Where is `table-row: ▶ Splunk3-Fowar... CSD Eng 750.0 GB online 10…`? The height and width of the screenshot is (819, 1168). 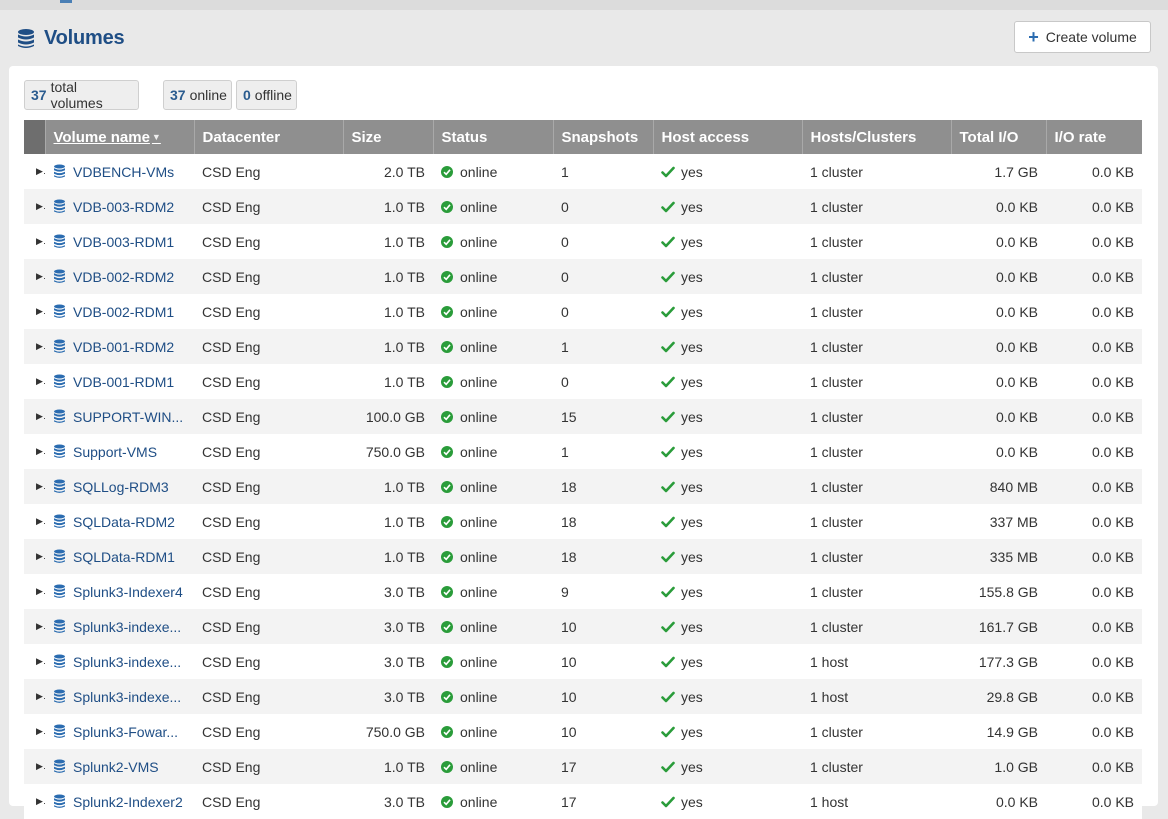 table-row: ▶ Splunk3-Fowar... CSD Eng 750.0 GB online 10… is located at coordinates (583, 731).